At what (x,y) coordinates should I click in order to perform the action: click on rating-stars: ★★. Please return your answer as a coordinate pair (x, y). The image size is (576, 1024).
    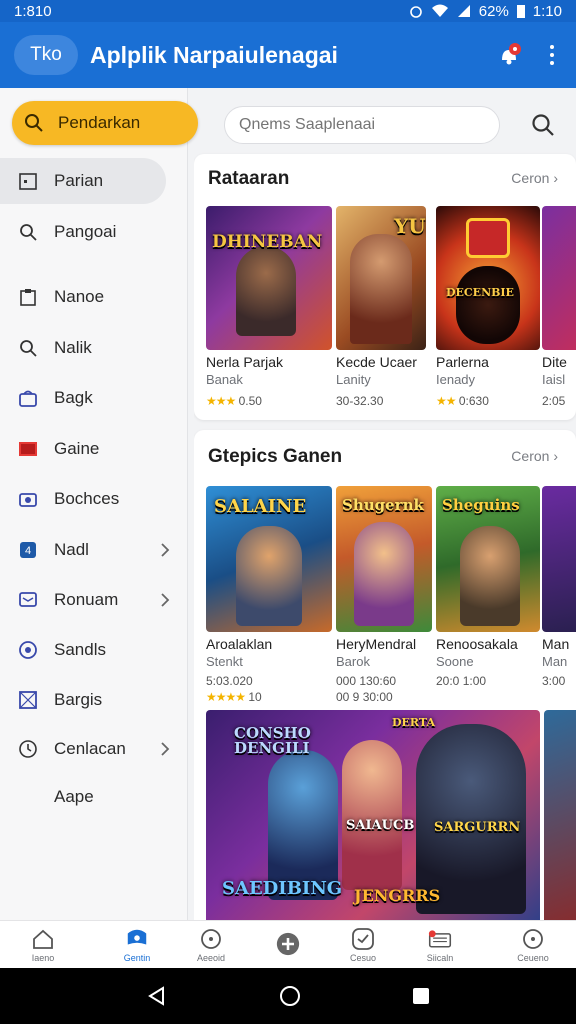
    Looking at the image, I should click on (446, 401).